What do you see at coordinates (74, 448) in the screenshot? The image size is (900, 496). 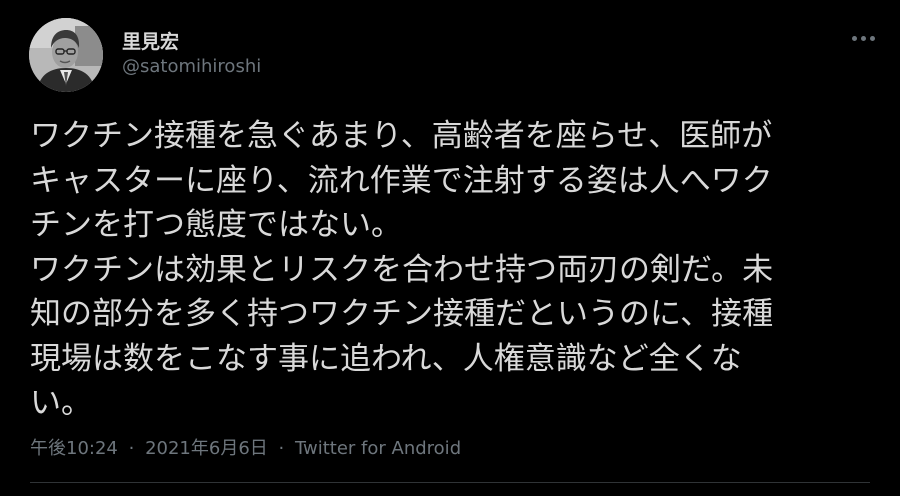 I see `tweet-time: 午後10:24` at bounding box center [74, 448].